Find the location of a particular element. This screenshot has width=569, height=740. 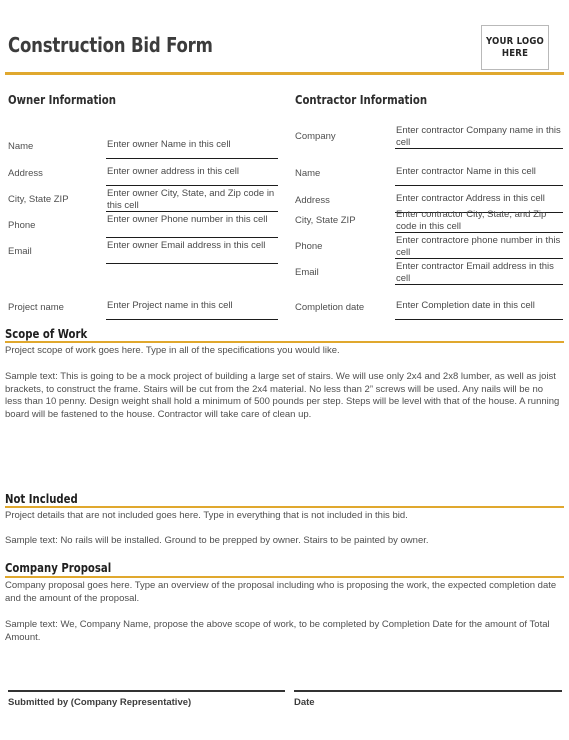

not-included-rule is located at coordinates (284, 507).